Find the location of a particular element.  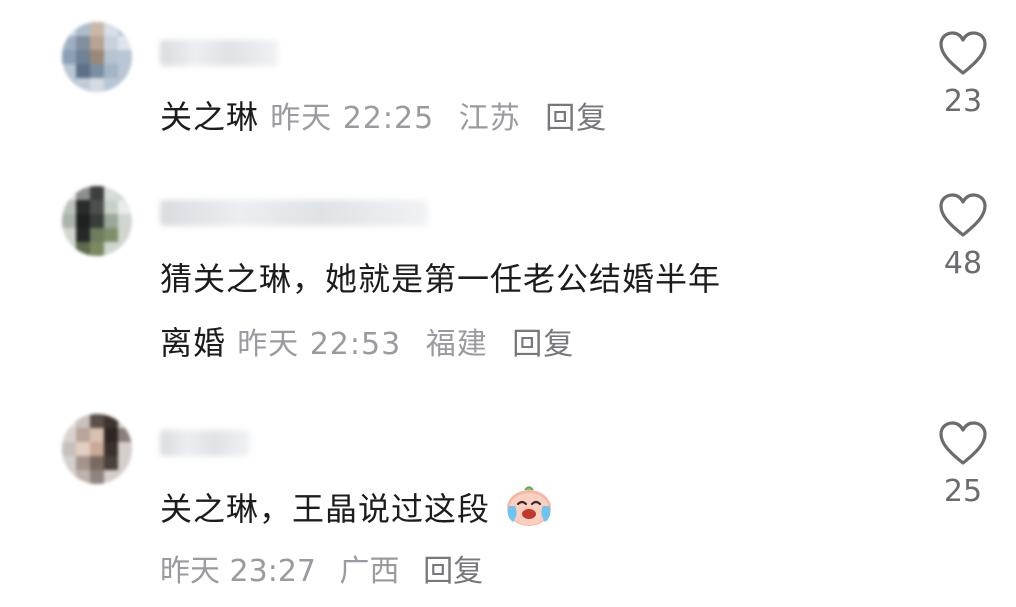

comment-text: 关之琳 is located at coordinates (210, 117).